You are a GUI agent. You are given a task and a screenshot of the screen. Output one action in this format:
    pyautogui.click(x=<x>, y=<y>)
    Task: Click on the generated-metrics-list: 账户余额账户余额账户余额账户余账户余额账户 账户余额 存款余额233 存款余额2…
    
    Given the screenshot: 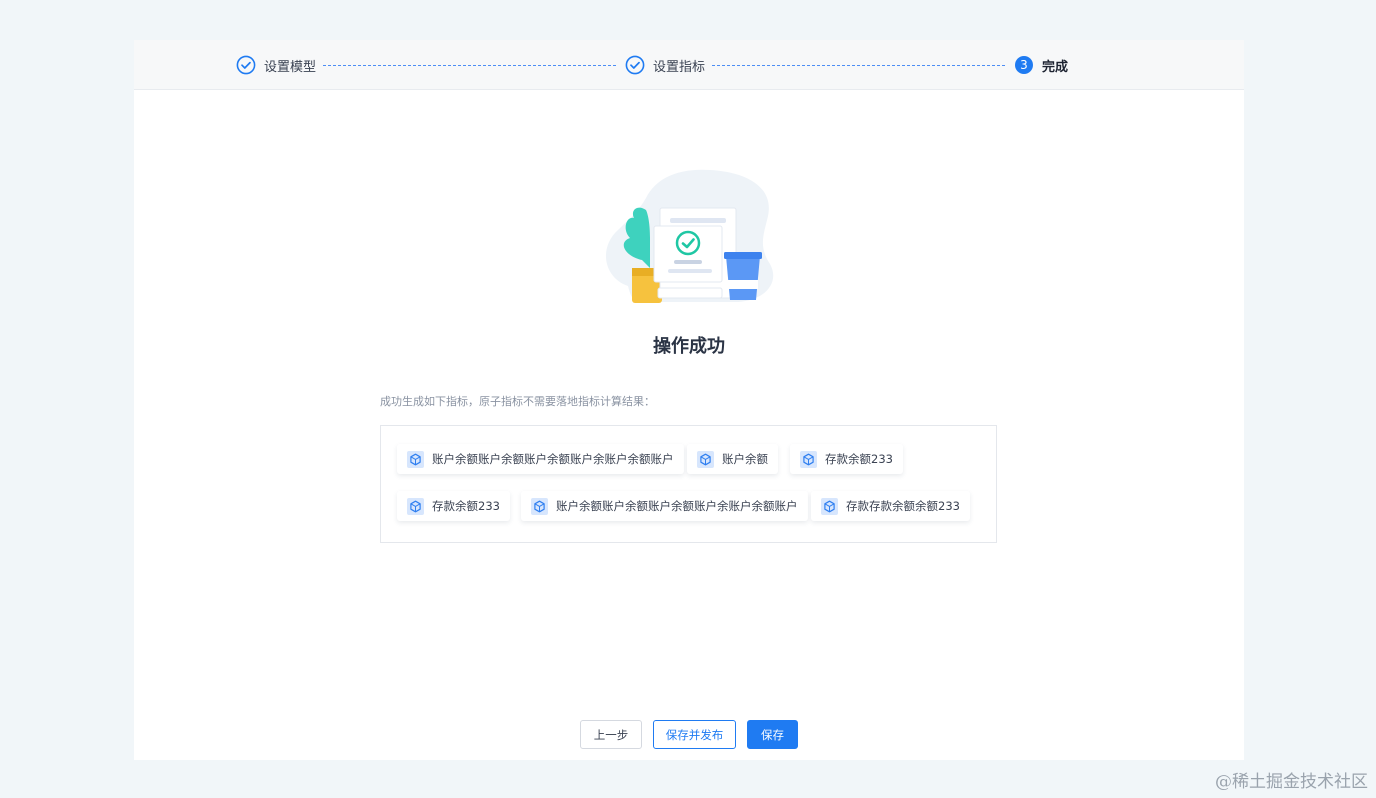 What is the action you would take?
    pyautogui.click(x=688, y=484)
    